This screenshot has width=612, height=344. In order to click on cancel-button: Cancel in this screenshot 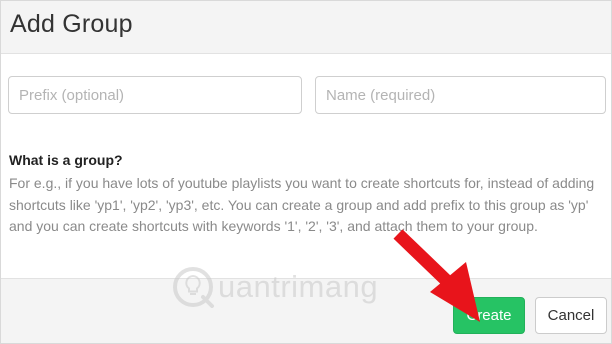, I will do `click(571, 315)`.